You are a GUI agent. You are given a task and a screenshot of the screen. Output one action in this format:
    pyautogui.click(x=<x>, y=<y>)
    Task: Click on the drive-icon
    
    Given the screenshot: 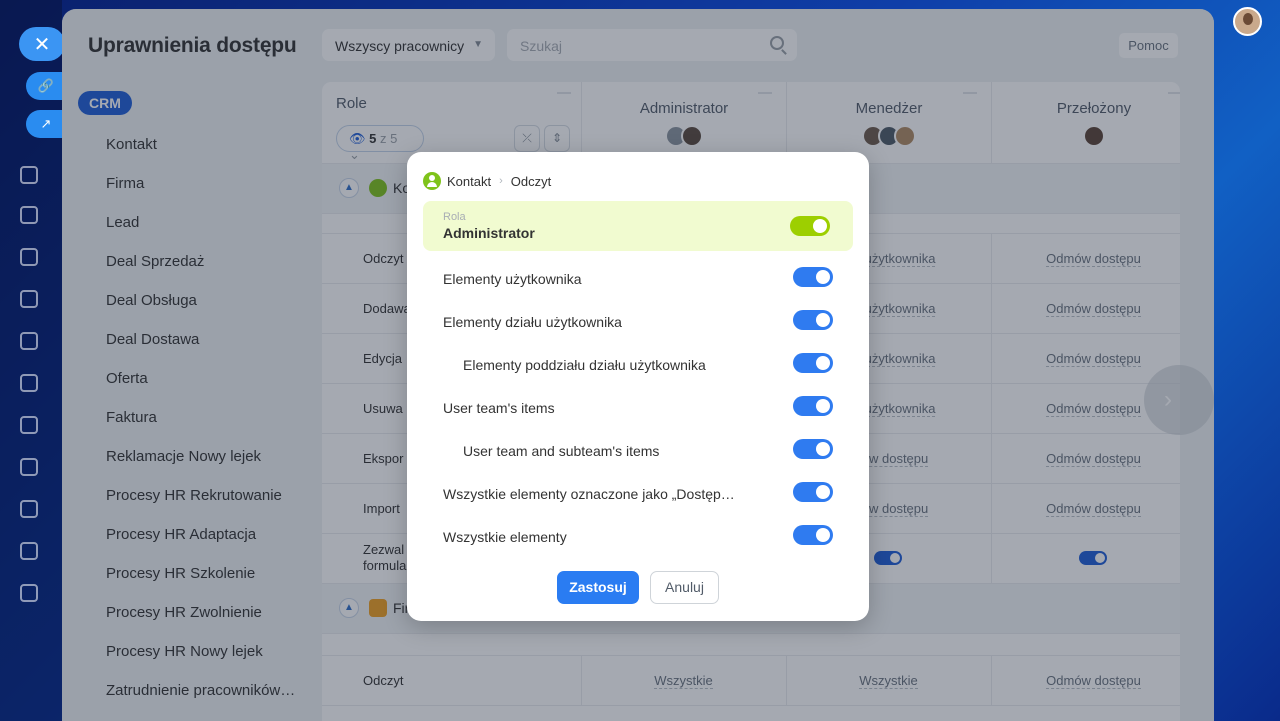 What is the action you would take?
    pyautogui.click(x=29, y=425)
    